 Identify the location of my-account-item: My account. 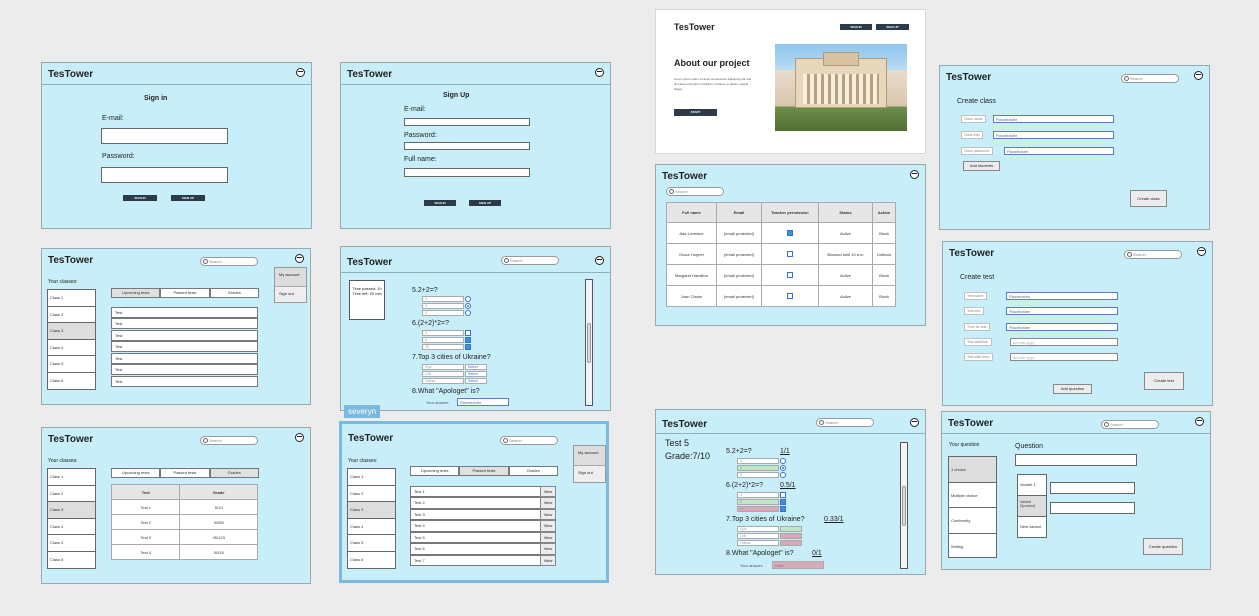
(589, 456).